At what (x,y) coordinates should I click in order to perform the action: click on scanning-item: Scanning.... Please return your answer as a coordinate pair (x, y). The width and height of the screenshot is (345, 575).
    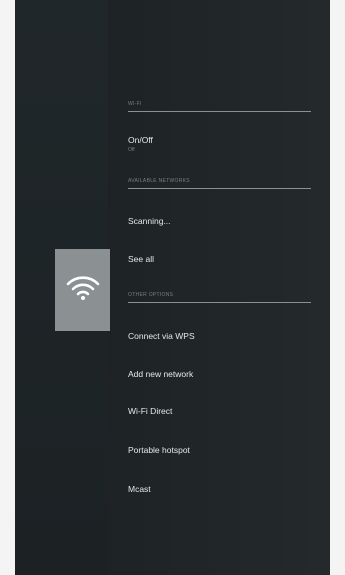
    Looking at the image, I should click on (219, 221).